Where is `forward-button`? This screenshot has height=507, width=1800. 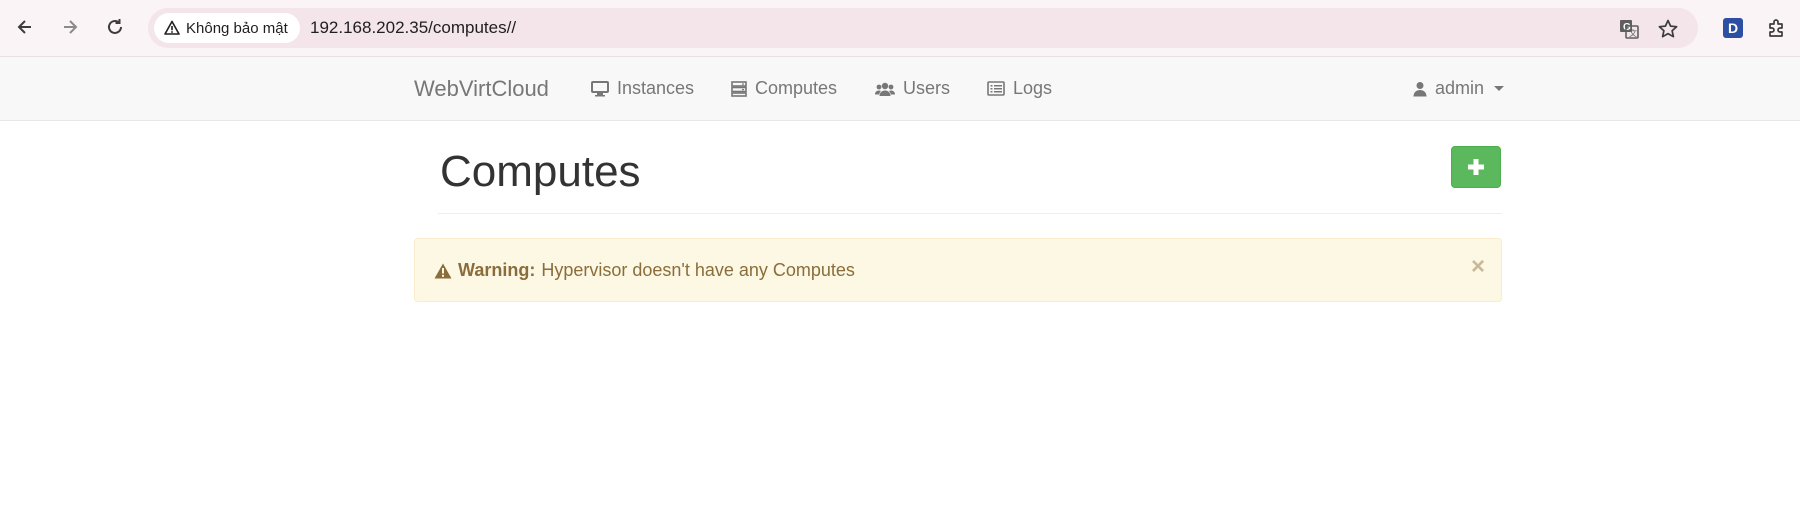 forward-button is located at coordinates (70, 27).